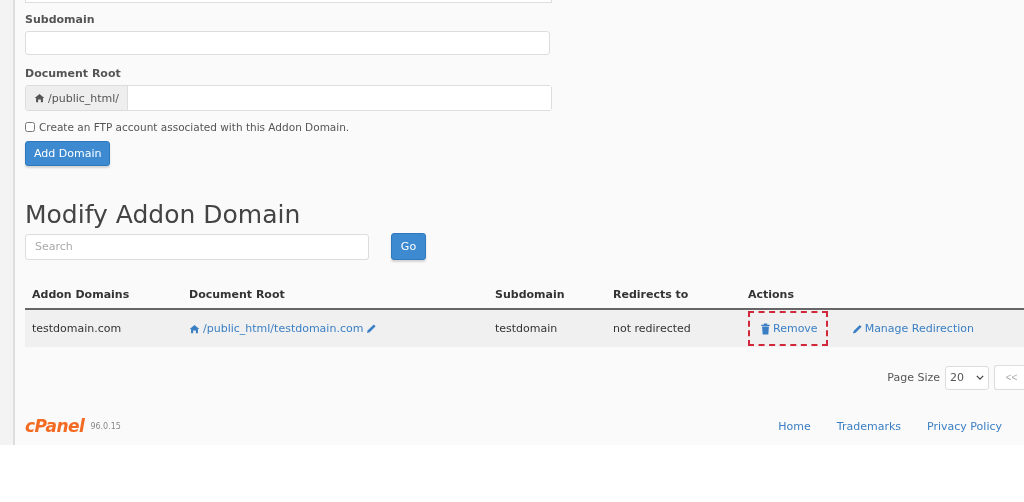 The height and width of the screenshot is (502, 1024). What do you see at coordinates (967, 377) in the screenshot?
I see `page-size-select: 20` at bounding box center [967, 377].